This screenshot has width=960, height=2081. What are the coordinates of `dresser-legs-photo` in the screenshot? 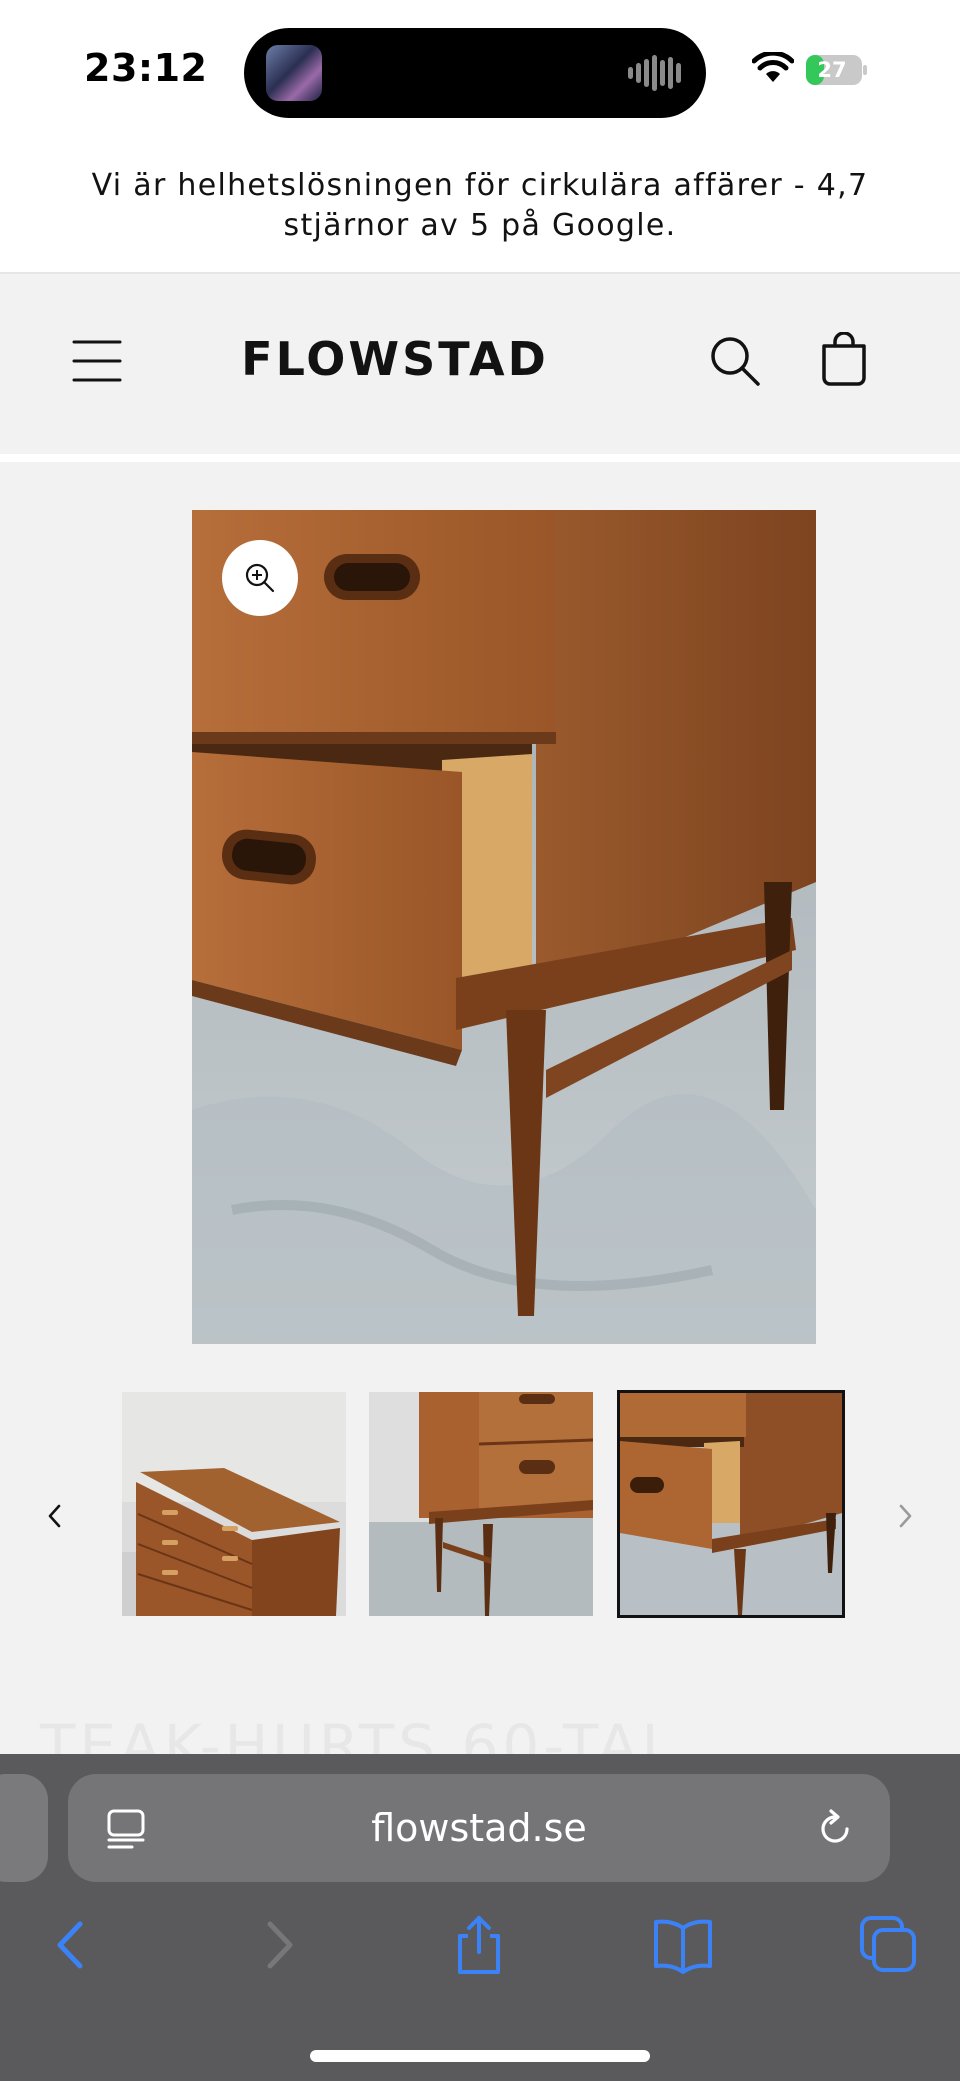 It's located at (481, 1504).